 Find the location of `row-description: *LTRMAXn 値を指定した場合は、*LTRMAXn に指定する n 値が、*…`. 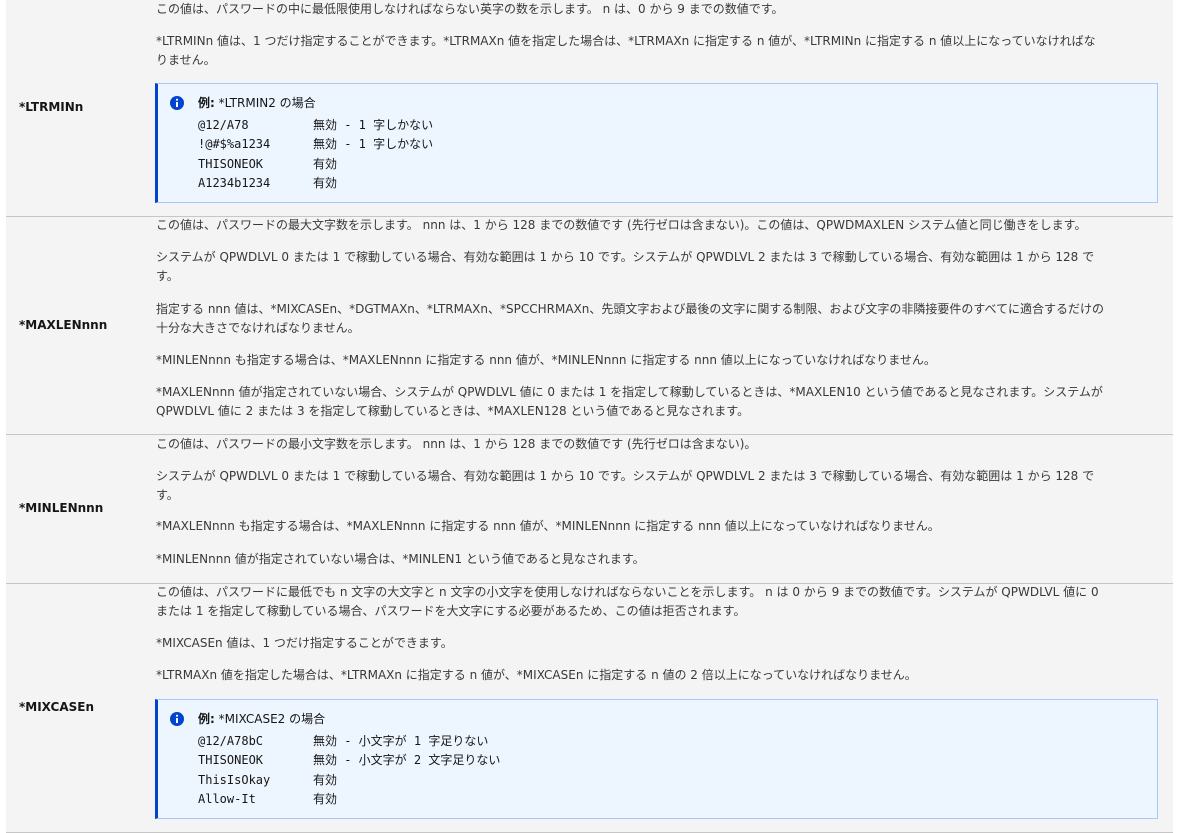

row-description: *LTRMAXn 値を指定した場合は、*LTRMAXn に指定する n 値が、*… is located at coordinates (536, 675).